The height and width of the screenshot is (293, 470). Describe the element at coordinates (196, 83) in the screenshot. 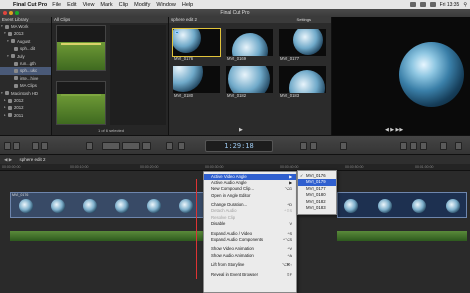

I see `clip-thumbnail: MVI_0180` at that location.